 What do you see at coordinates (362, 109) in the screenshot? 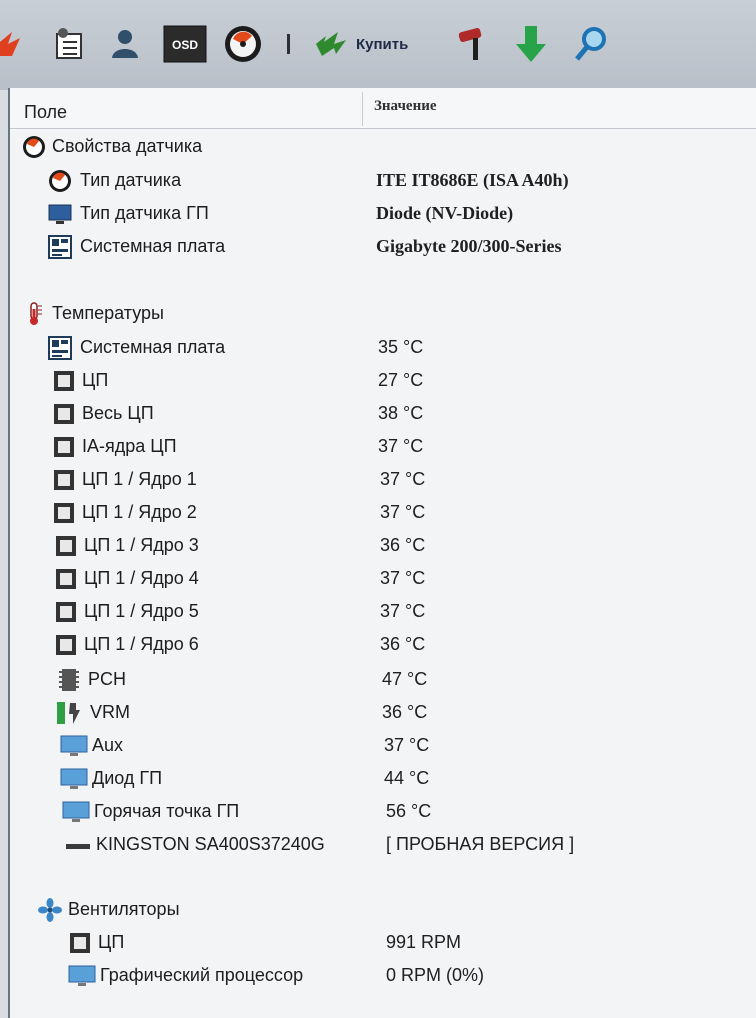
I see `column-divider` at bounding box center [362, 109].